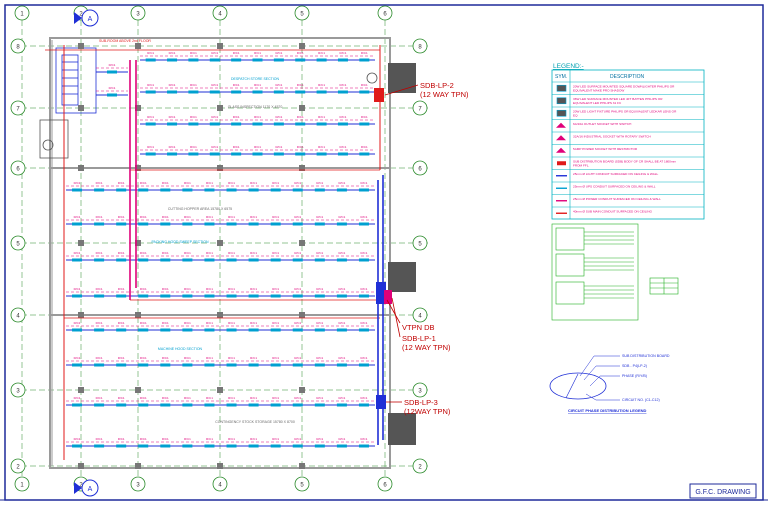 This screenshot has width=768, height=505. I want to click on legend-row-text-line: EQUIVALENT MAKE PRO SHADOW, so click(598, 90).